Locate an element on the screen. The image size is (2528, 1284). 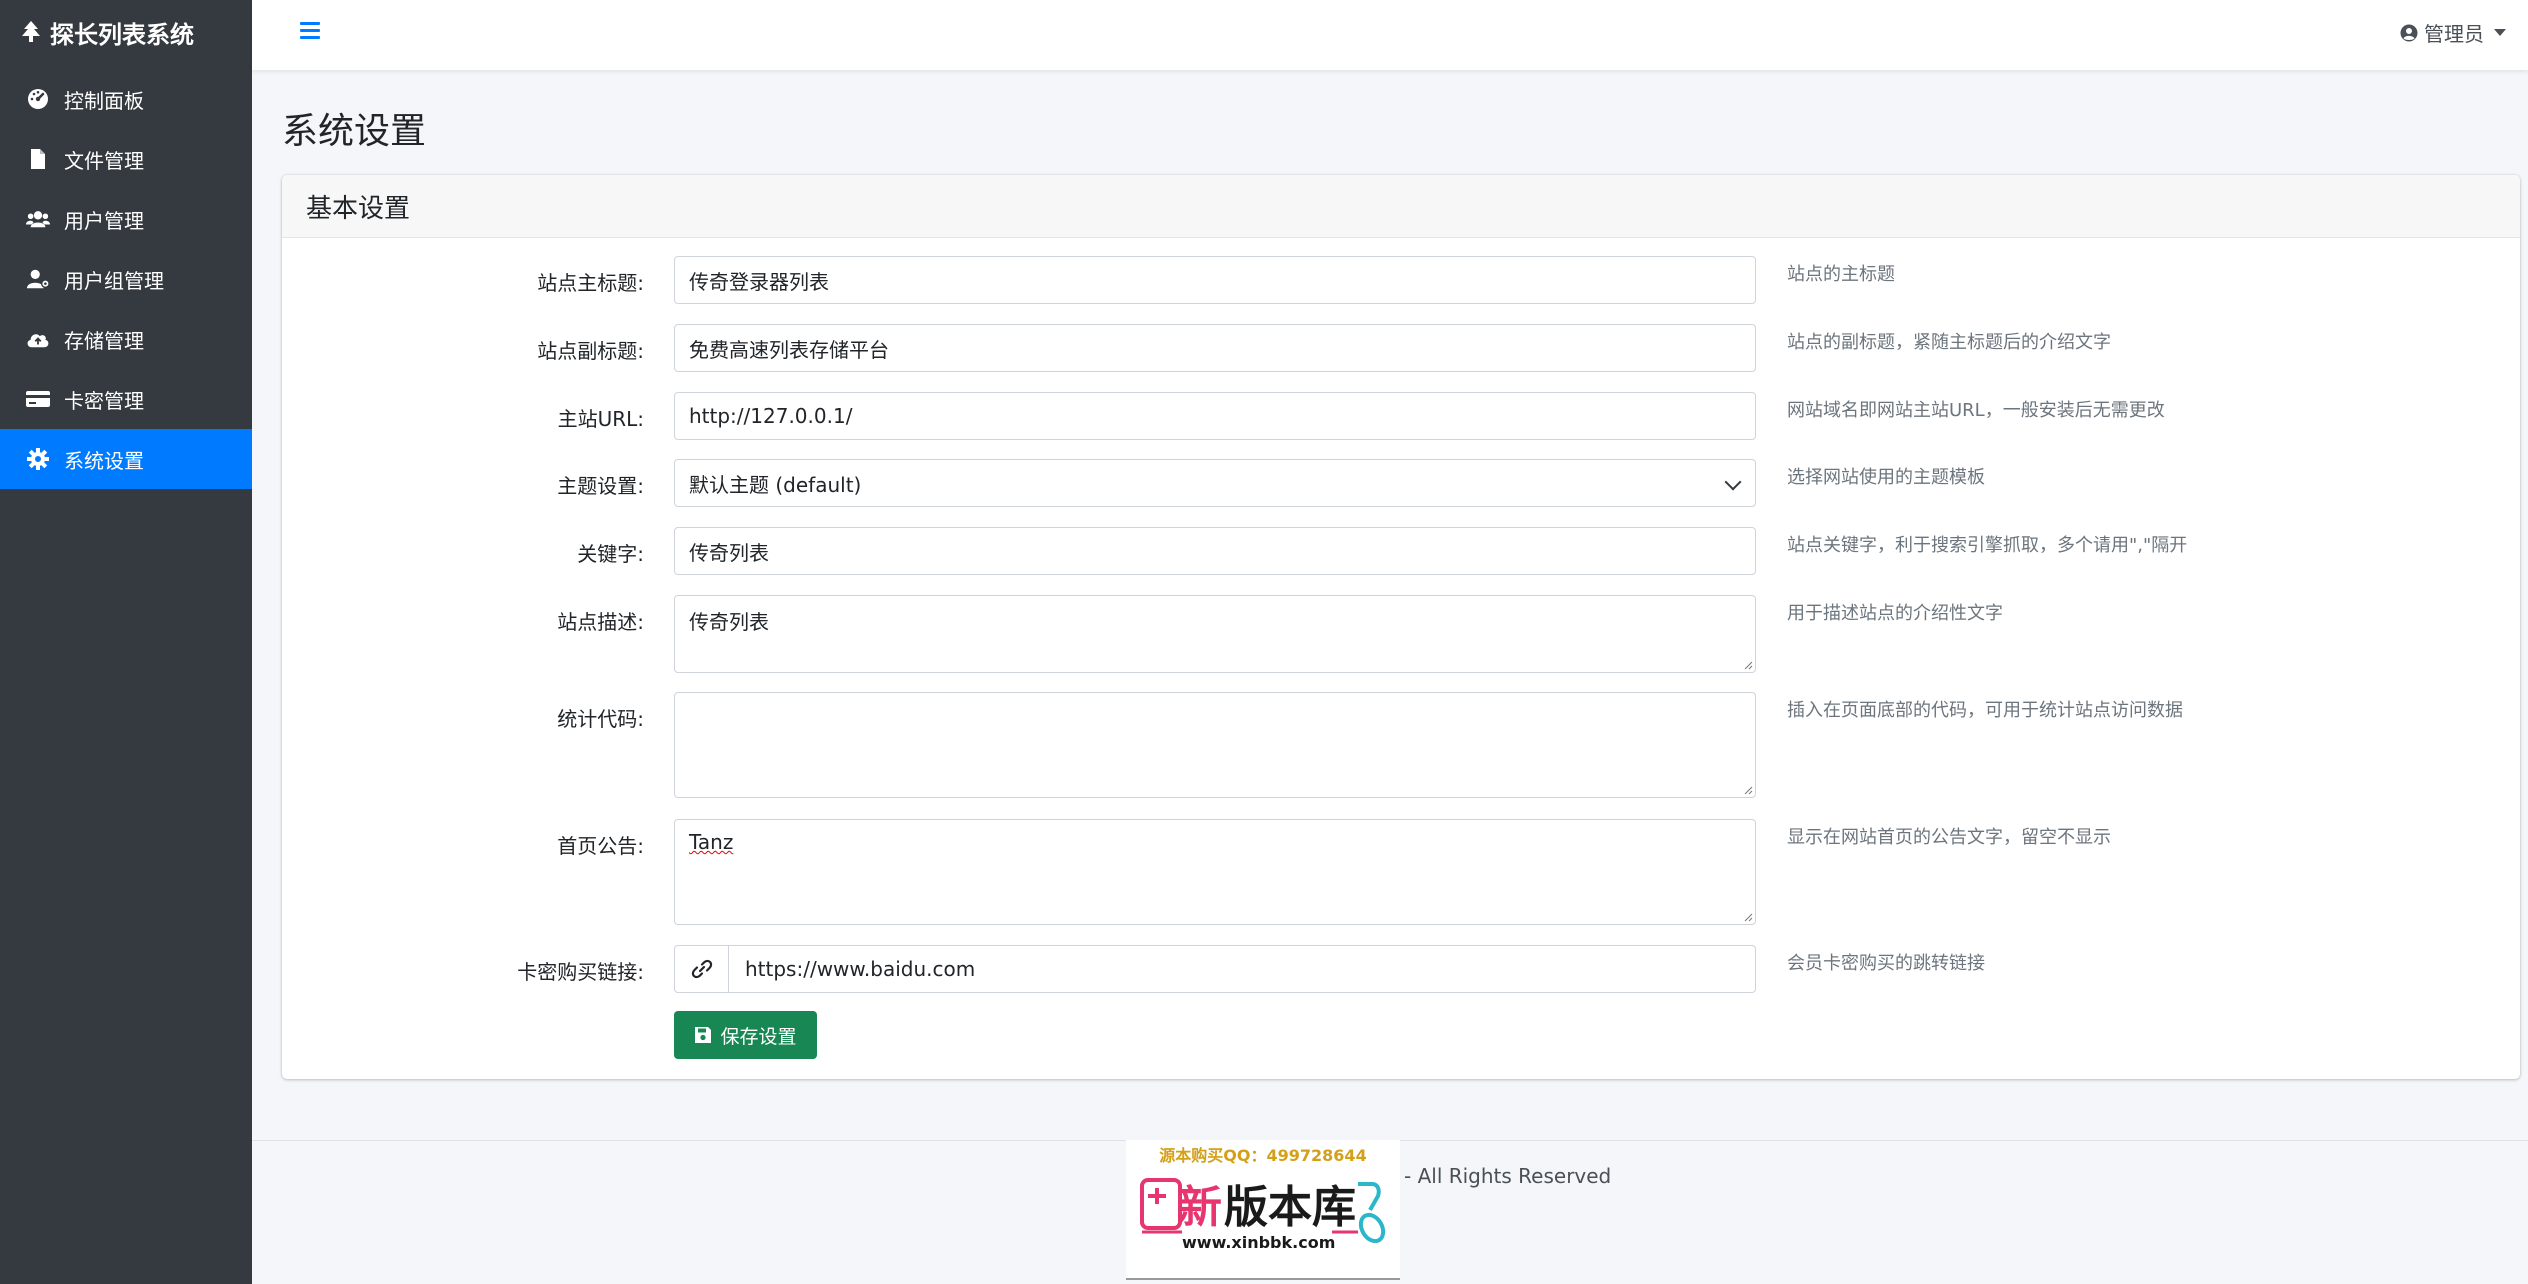
card-link-label: 卡密购买链接: is located at coordinates (580, 972).